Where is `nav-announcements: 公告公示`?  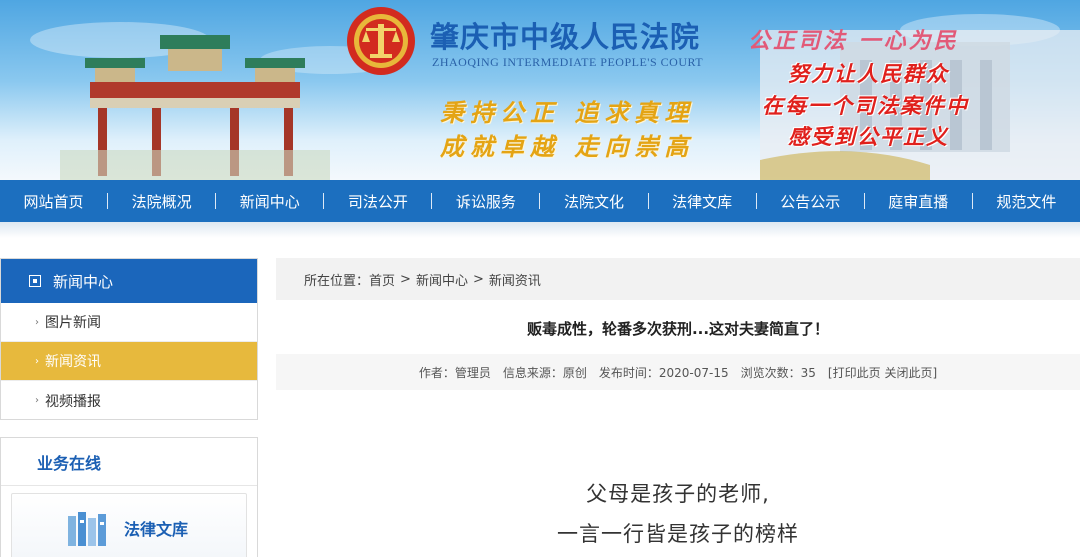
nav-announcements: 公告公示 is located at coordinates (810, 201).